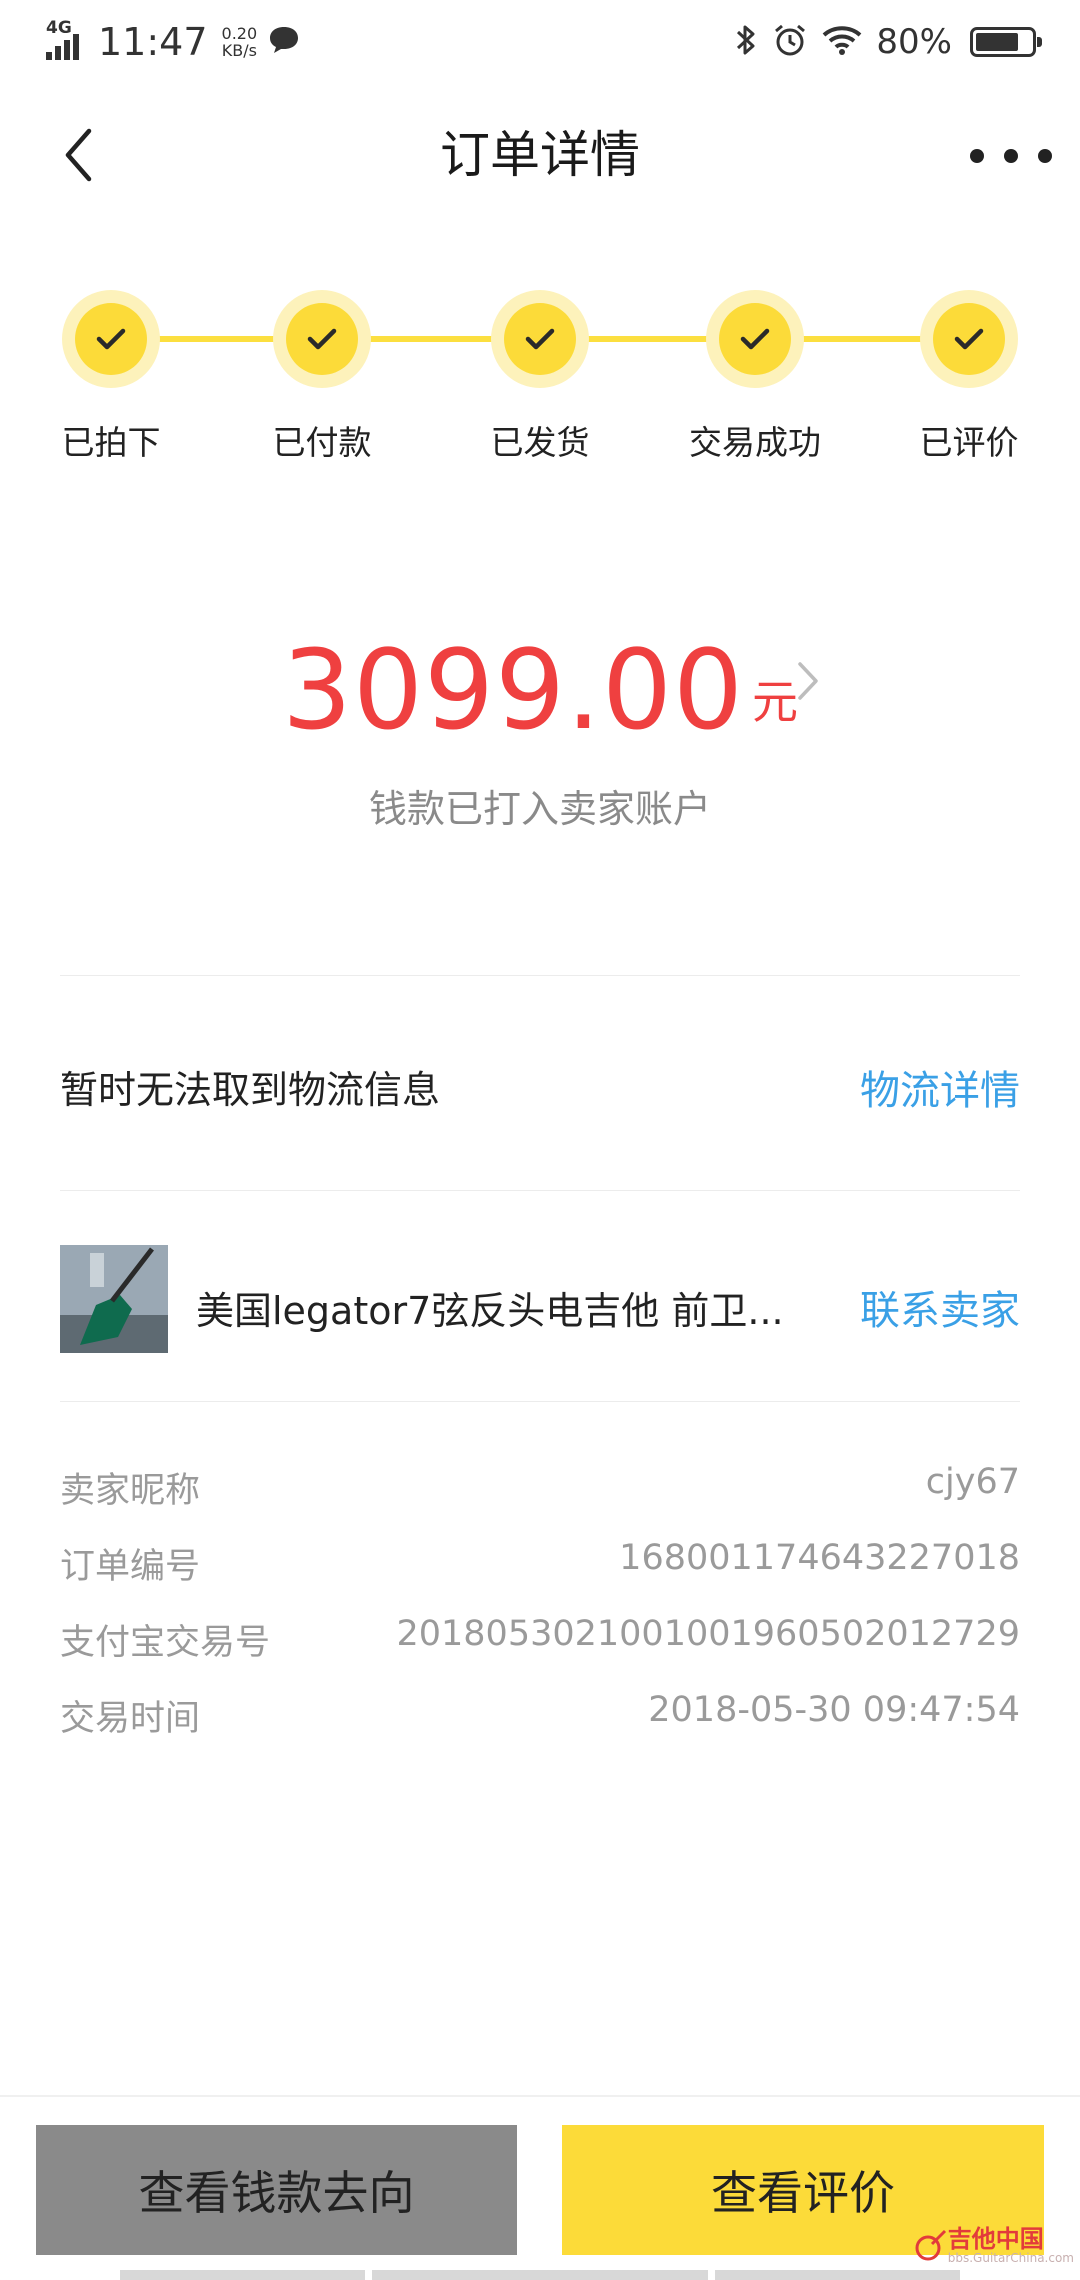 This screenshot has width=1080, height=2280. I want to click on status-bar: 4G 11:47 0.20 KB/s 80%, so click(540, 42).